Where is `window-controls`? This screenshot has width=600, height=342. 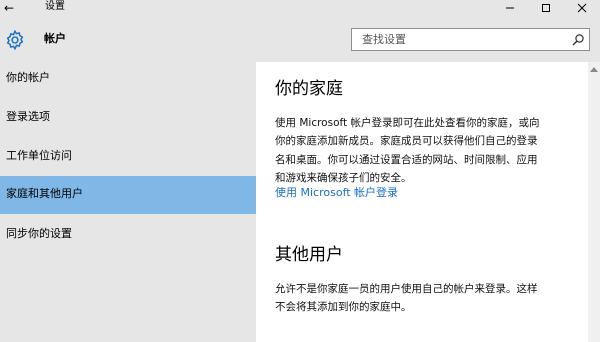
window-controls is located at coordinates (546, 8).